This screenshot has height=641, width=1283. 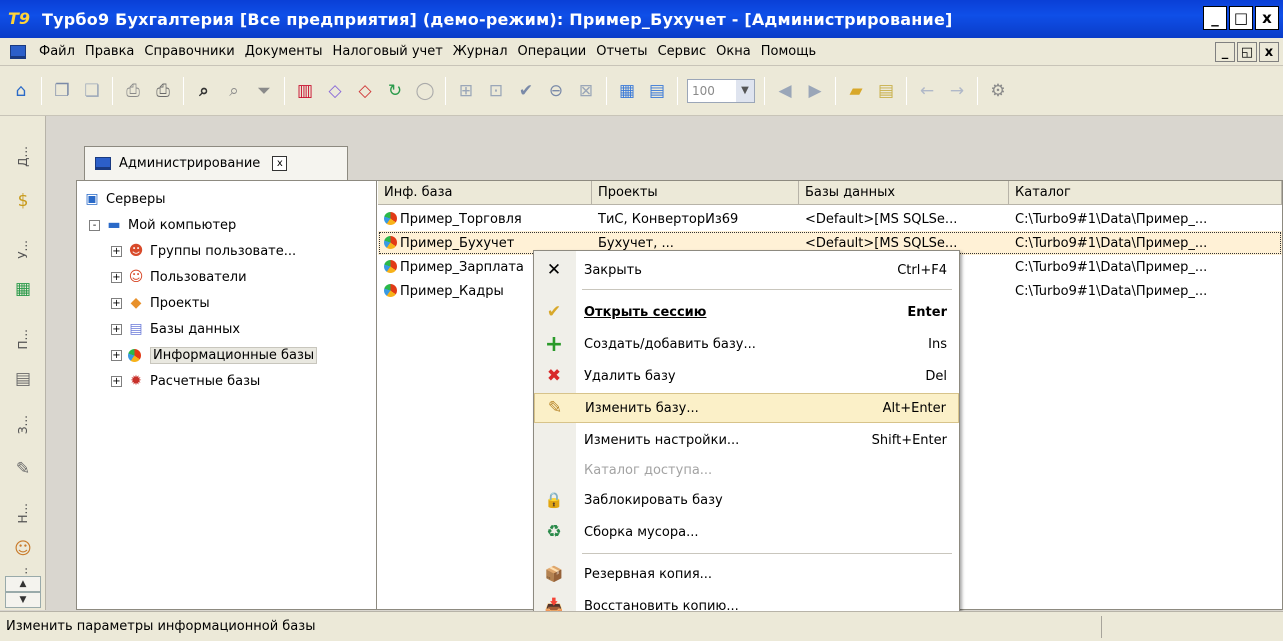 What do you see at coordinates (721, 90) in the screenshot?
I see `zoom-select: 100 ▼` at bounding box center [721, 90].